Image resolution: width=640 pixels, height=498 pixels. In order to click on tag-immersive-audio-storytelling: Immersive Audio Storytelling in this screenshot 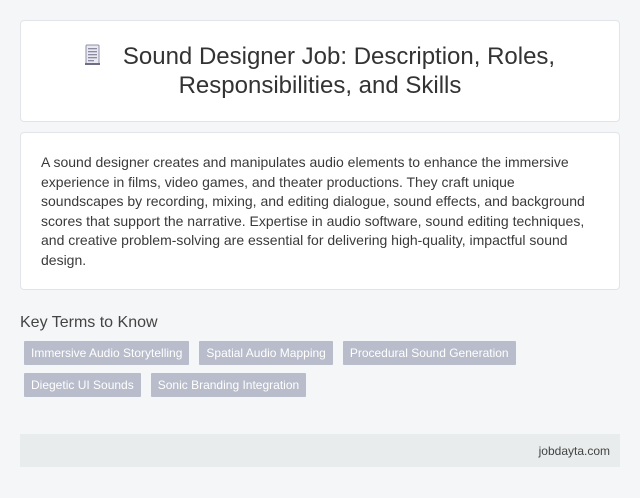, I will do `click(107, 353)`.